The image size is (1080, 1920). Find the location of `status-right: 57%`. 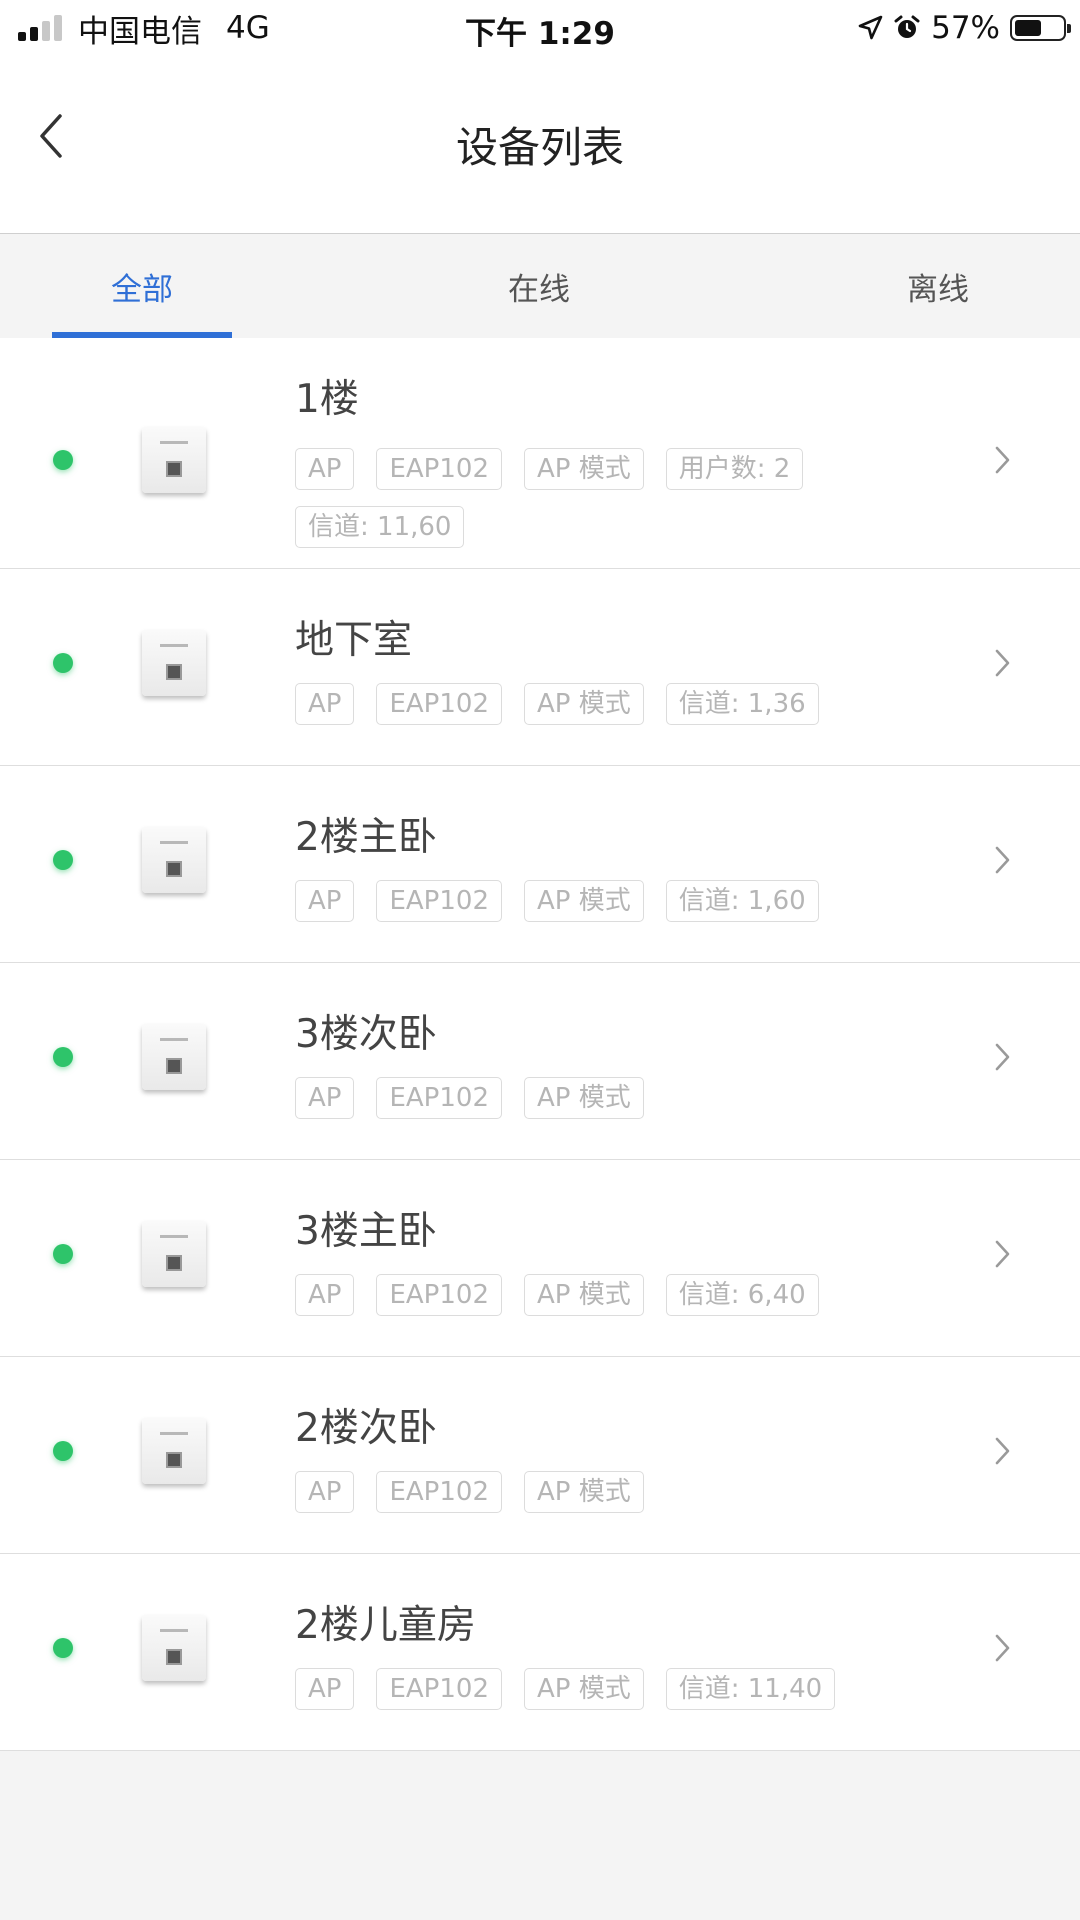

status-right: 57% is located at coordinates (964, 28).